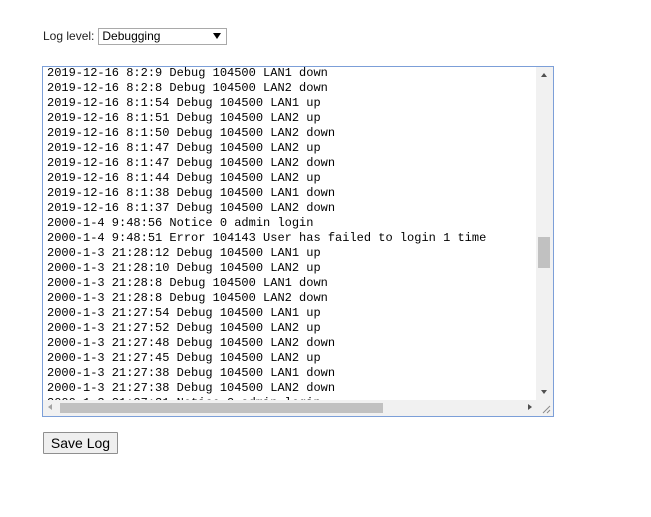  I want to click on log-line: 2019-12-16 8:1:47 Debug 104500 LAN2 up, so click(184, 148).